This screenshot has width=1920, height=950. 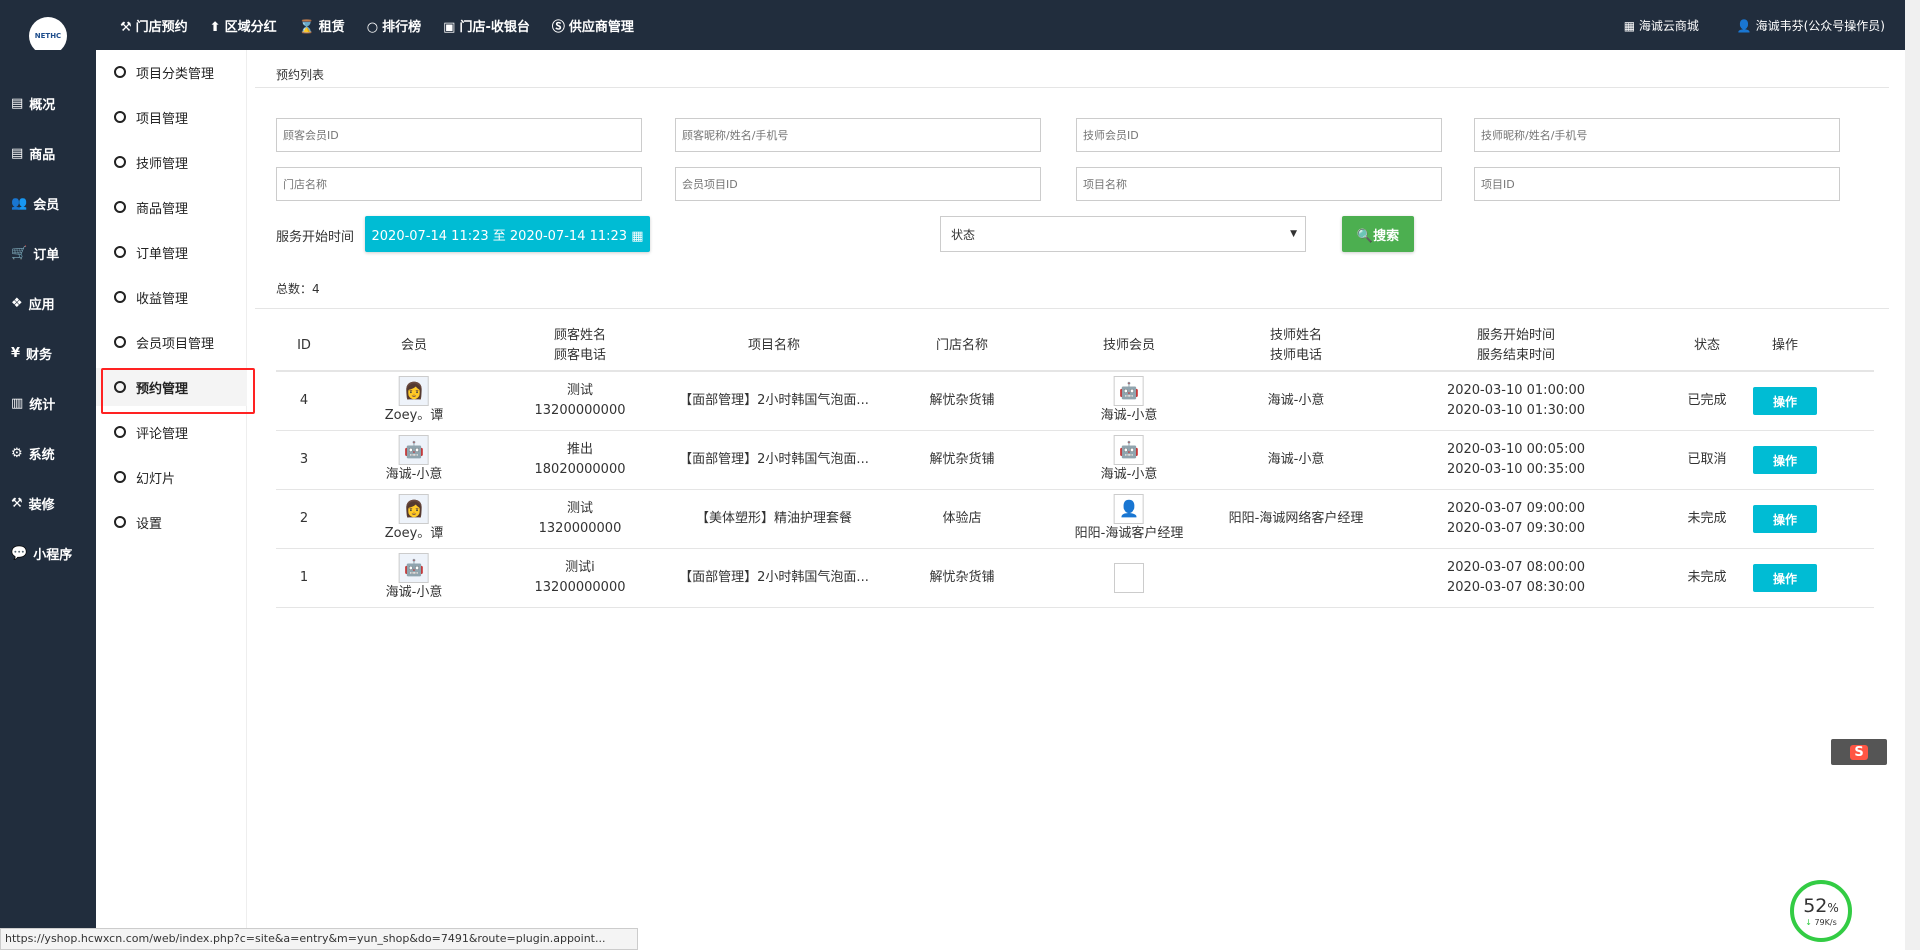 I want to click on user-menu: 👤 海诚韦芬(公众号操作员), so click(x=1811, y=25).